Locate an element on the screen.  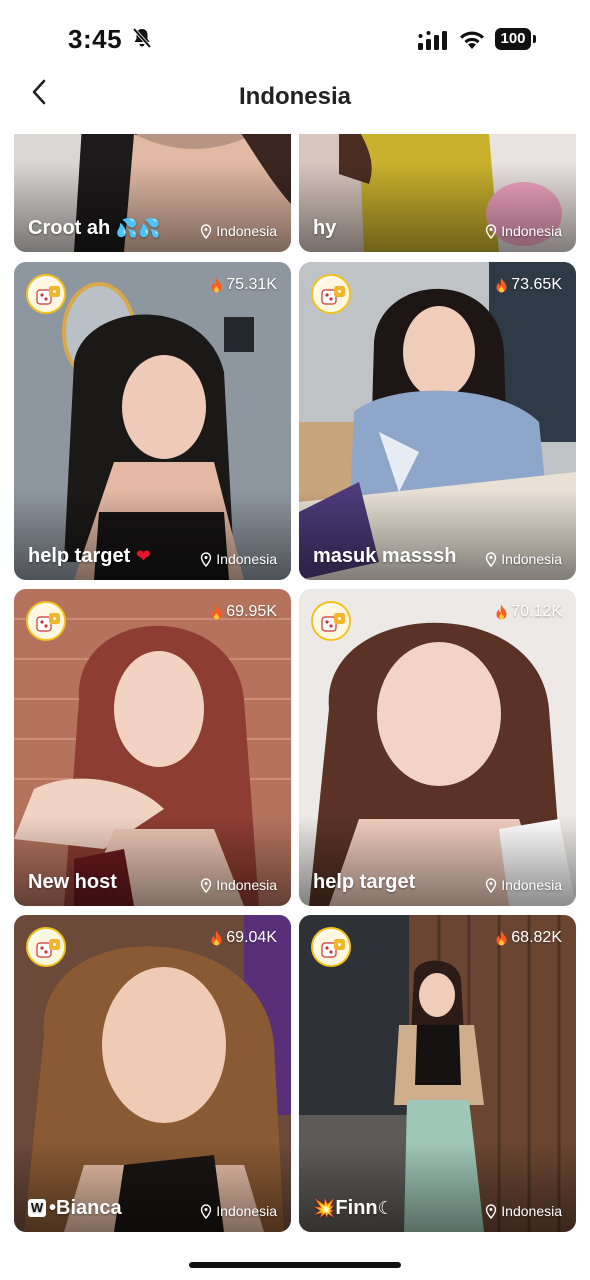
stream-card: 68.82K 💥Finn☾ Indonesia is located at coordinates (437, 1073).